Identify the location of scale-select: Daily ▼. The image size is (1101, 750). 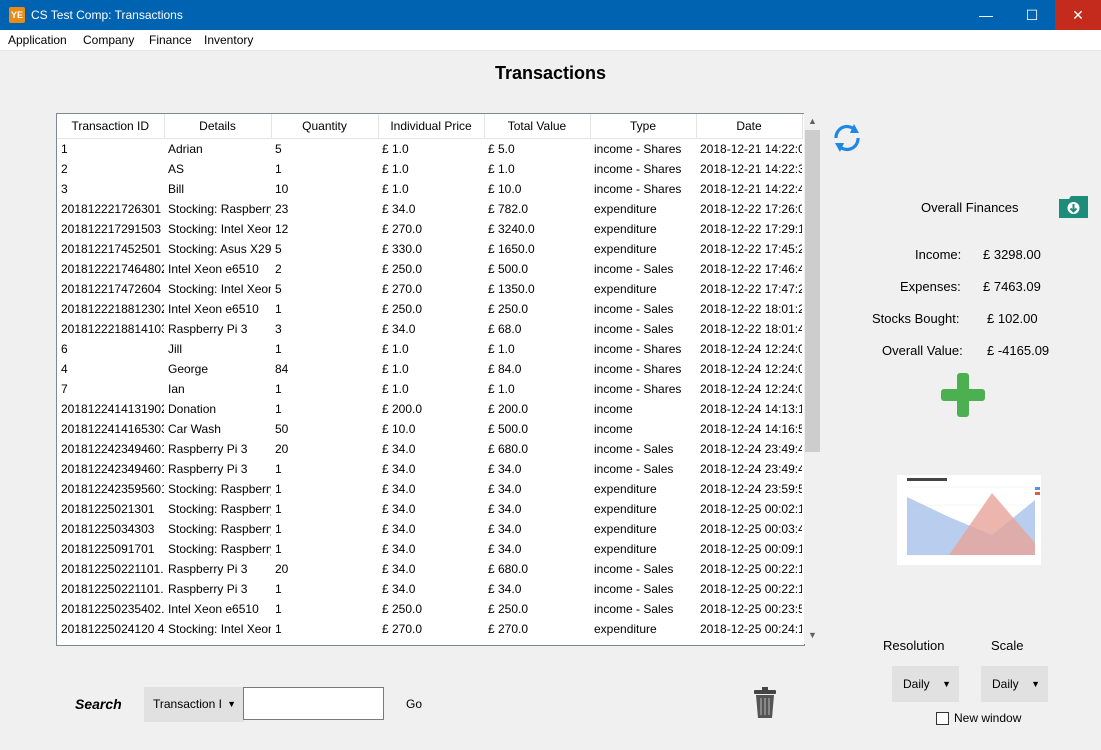
(1014, 684).